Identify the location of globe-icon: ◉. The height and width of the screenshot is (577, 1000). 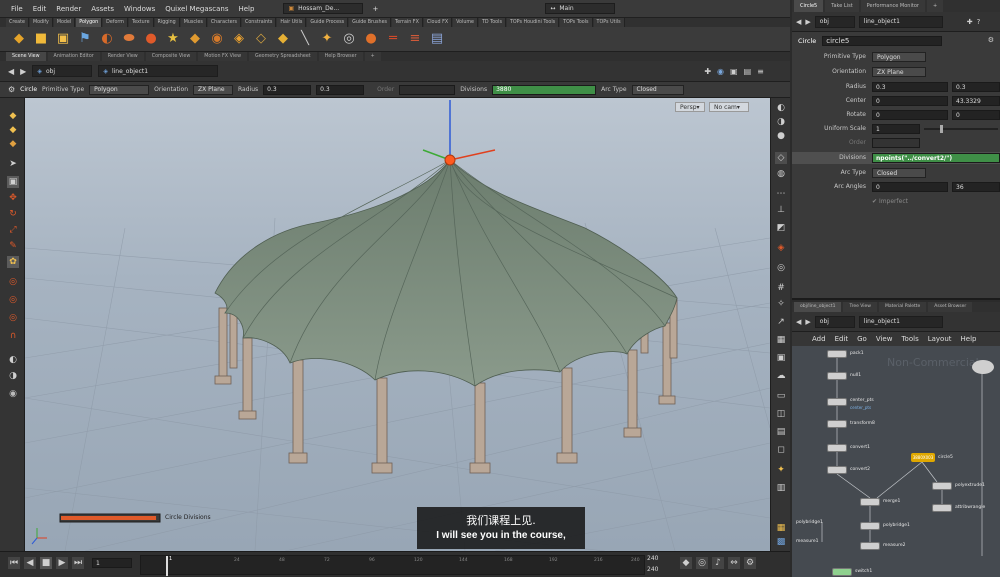
(720, 71).